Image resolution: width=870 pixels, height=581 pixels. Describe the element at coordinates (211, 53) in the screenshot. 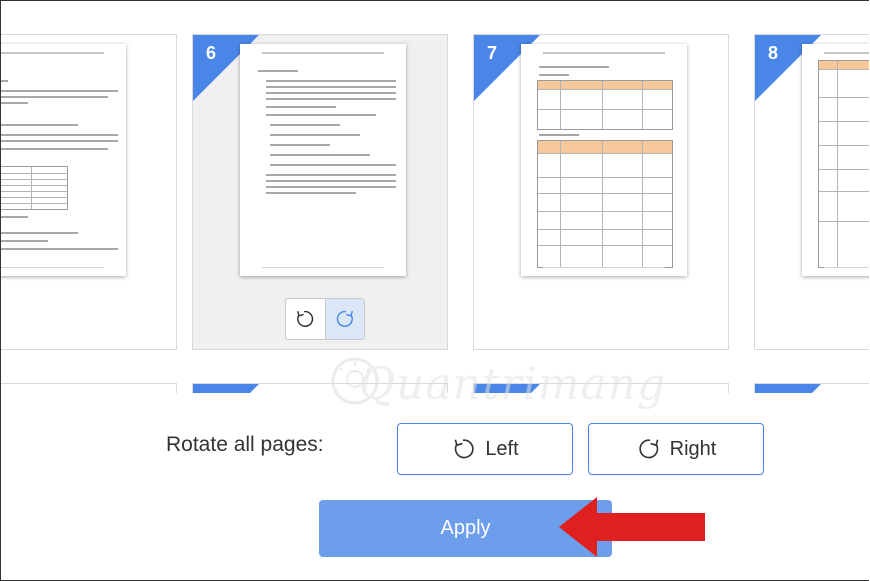

I see `page-number: 6` at that location.